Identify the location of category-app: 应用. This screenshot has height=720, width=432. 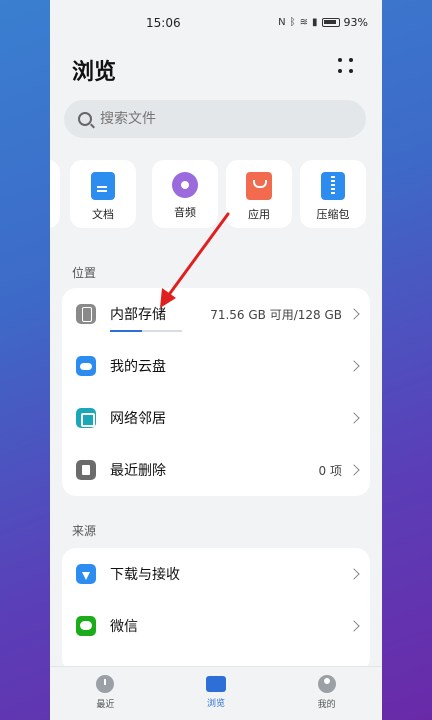
(259, 194).